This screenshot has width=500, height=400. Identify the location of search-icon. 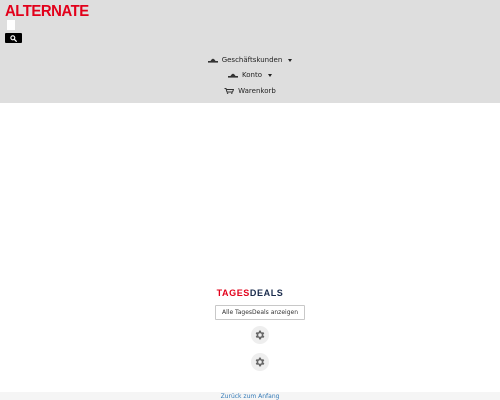
(13, 38).